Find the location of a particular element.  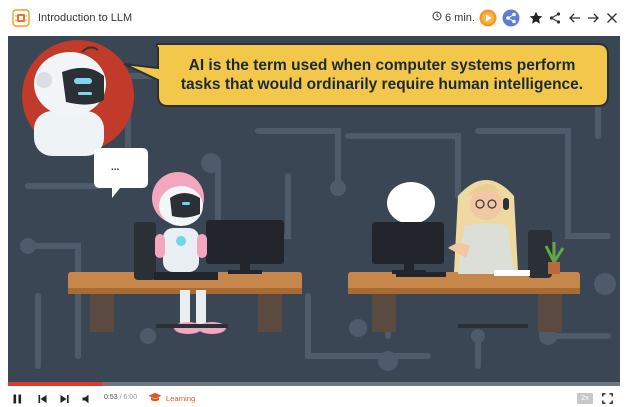

progress-fill is located at coordinates (55, 384).